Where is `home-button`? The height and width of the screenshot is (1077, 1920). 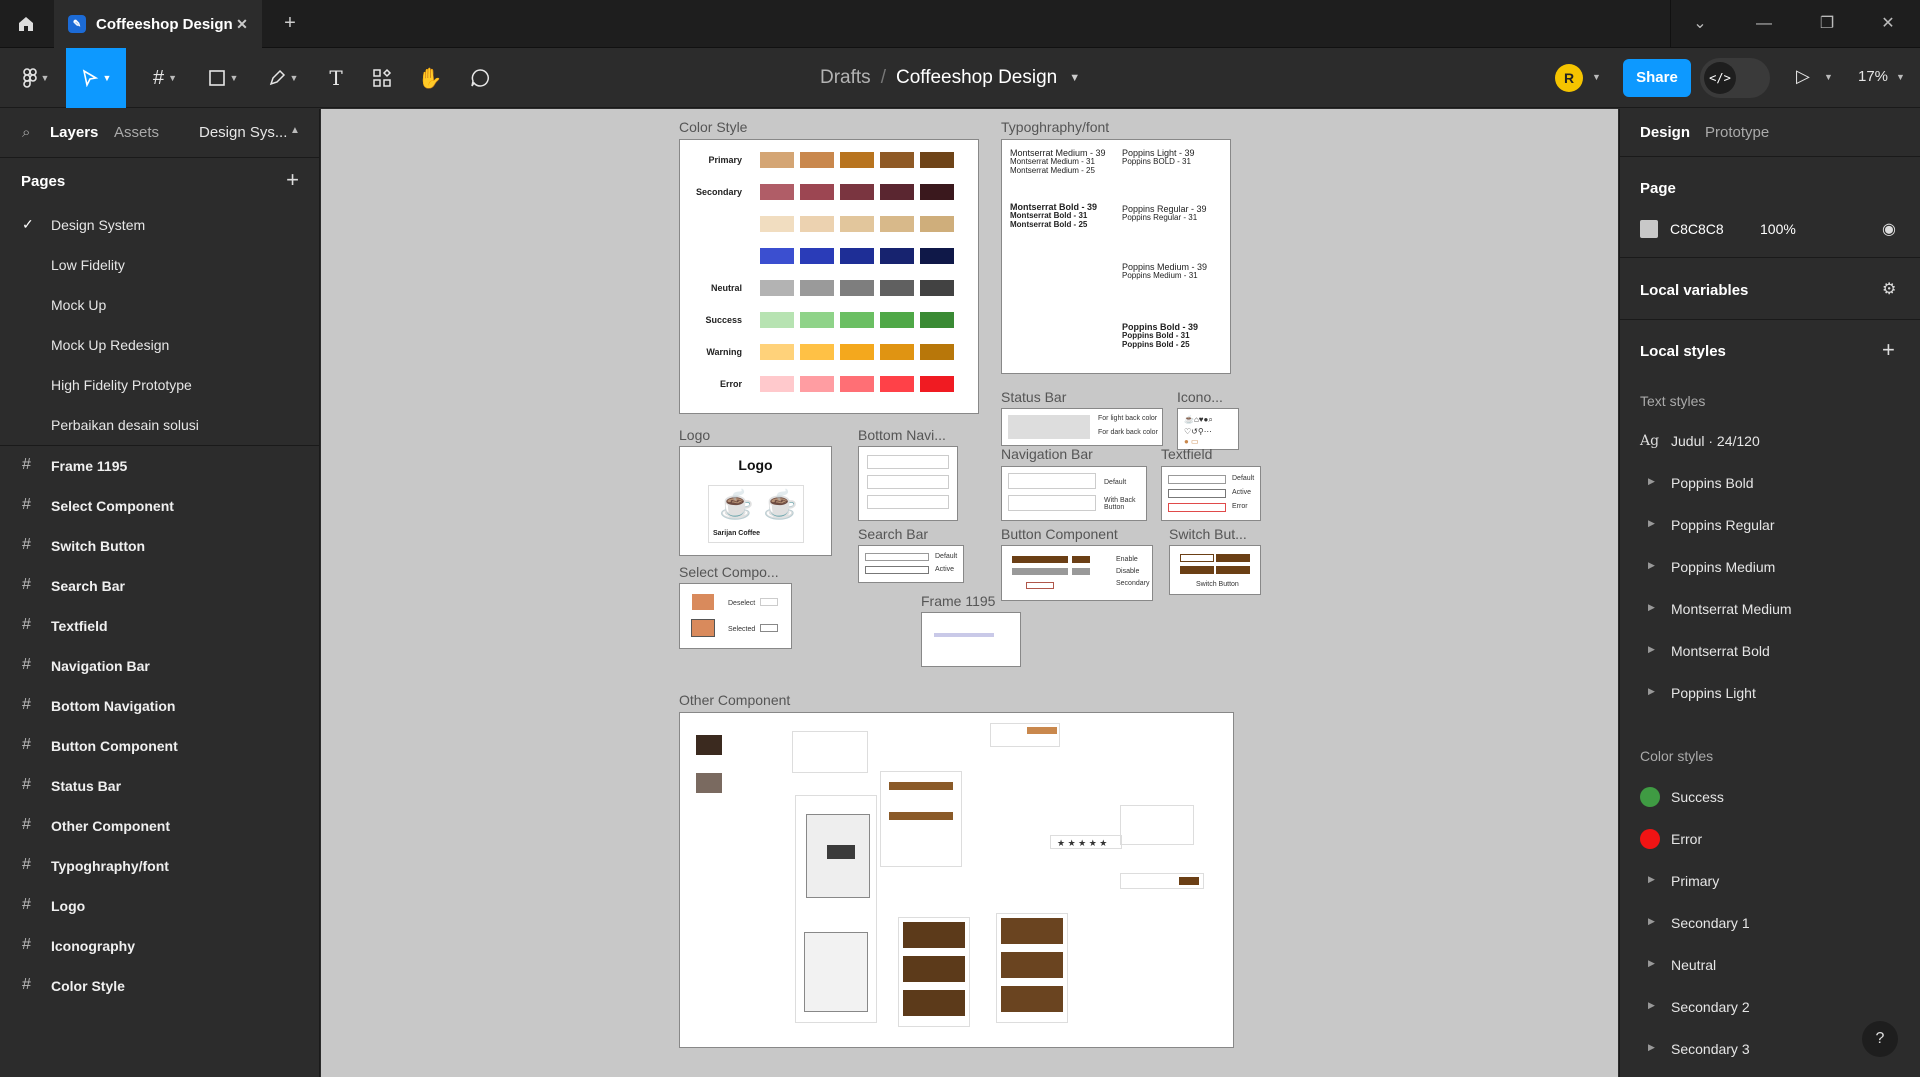
home-button is located at coordinates (26, 24).